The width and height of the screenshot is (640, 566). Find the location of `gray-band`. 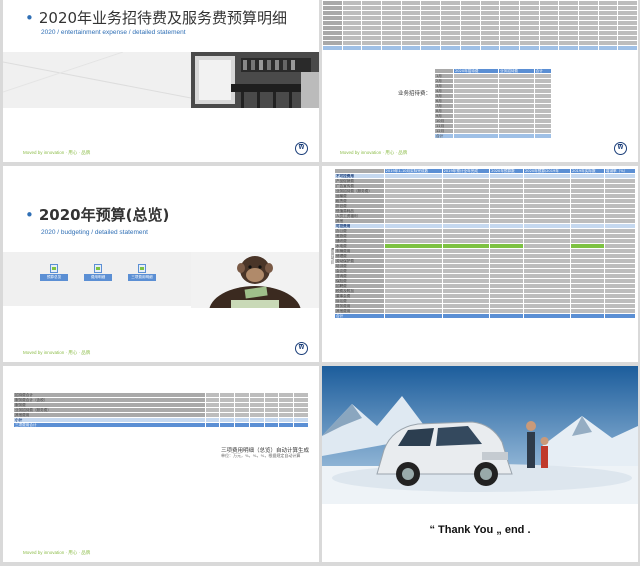

gray-band is located at coordinates (97, 79).